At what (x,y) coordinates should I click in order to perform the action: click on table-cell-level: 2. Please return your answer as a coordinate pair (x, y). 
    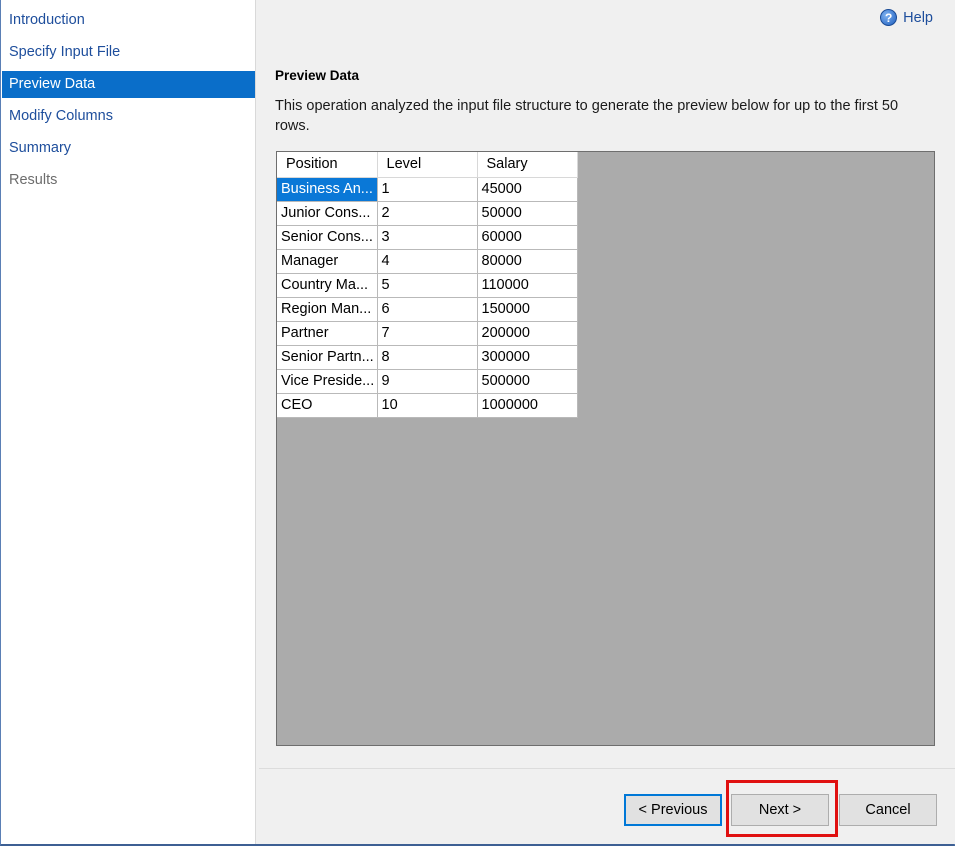
    Looking at the image, I should click on (427, 213).